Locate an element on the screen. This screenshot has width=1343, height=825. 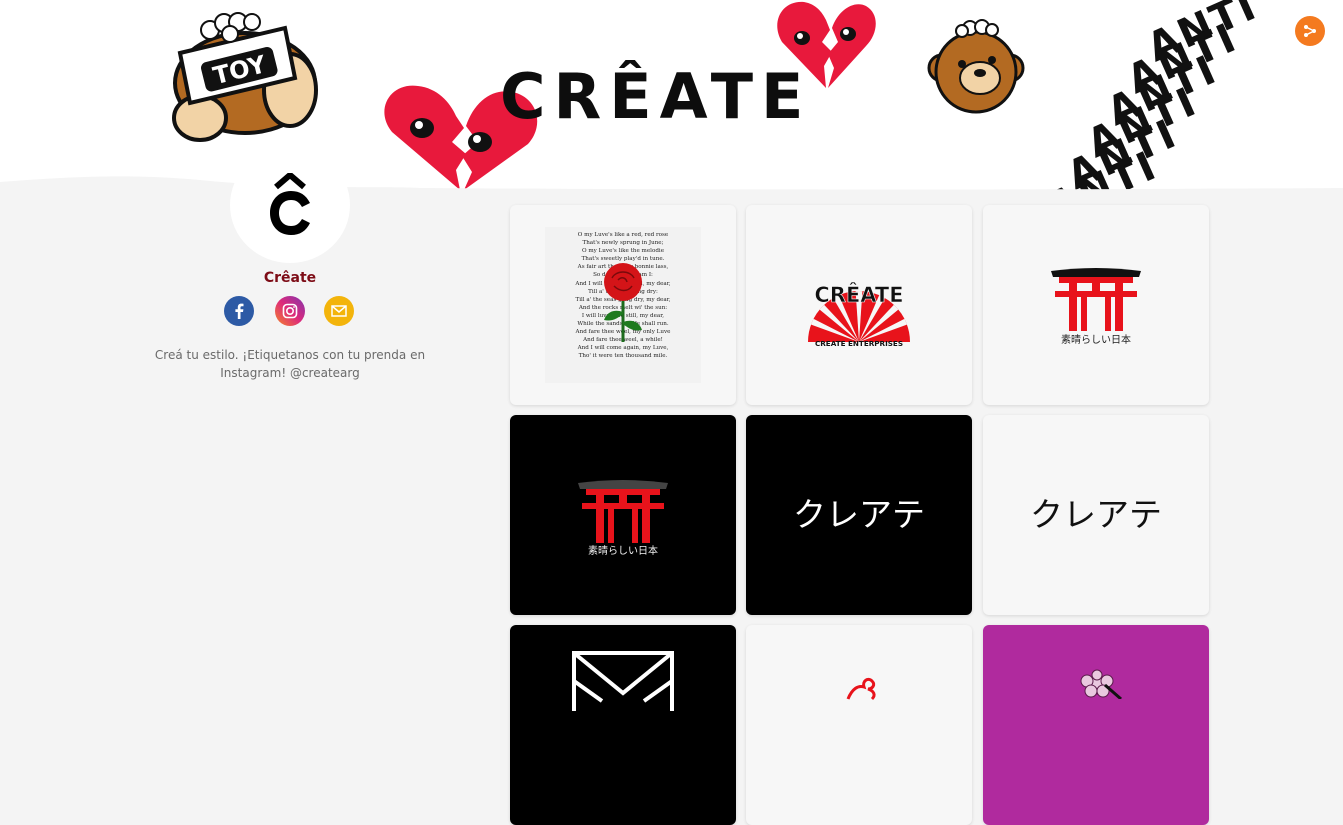
create-enterprises-logo: CRÊATE CREATE ENTERPRISES is located at coordinates (859, 315).